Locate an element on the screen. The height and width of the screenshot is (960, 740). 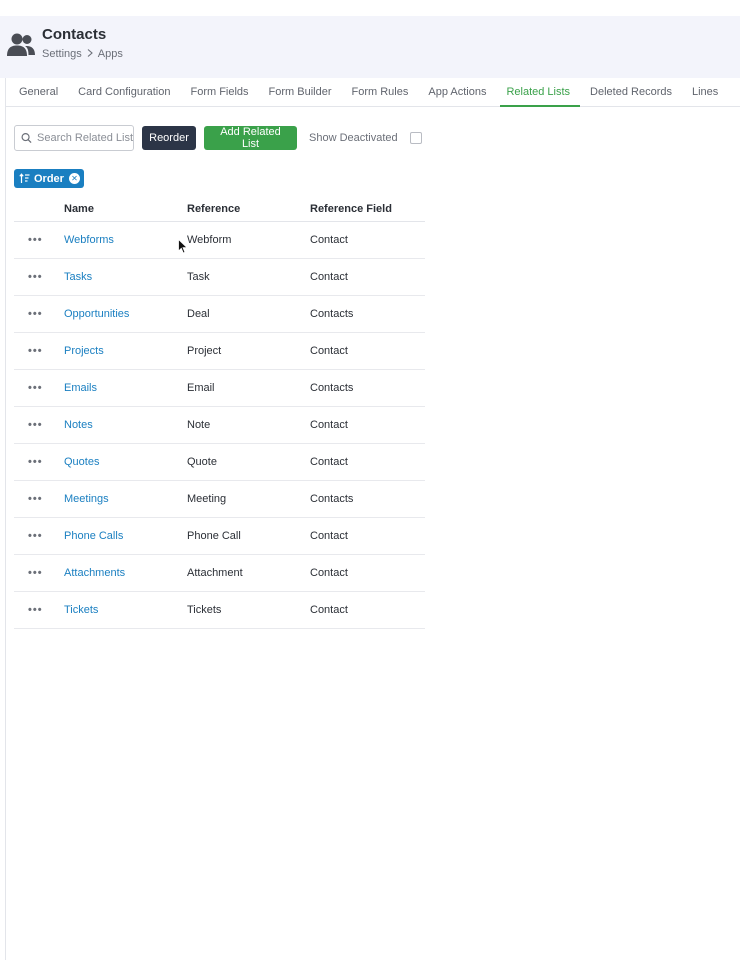
header-titles: Contacts Settings Apps is located at coordinates (82, 43).